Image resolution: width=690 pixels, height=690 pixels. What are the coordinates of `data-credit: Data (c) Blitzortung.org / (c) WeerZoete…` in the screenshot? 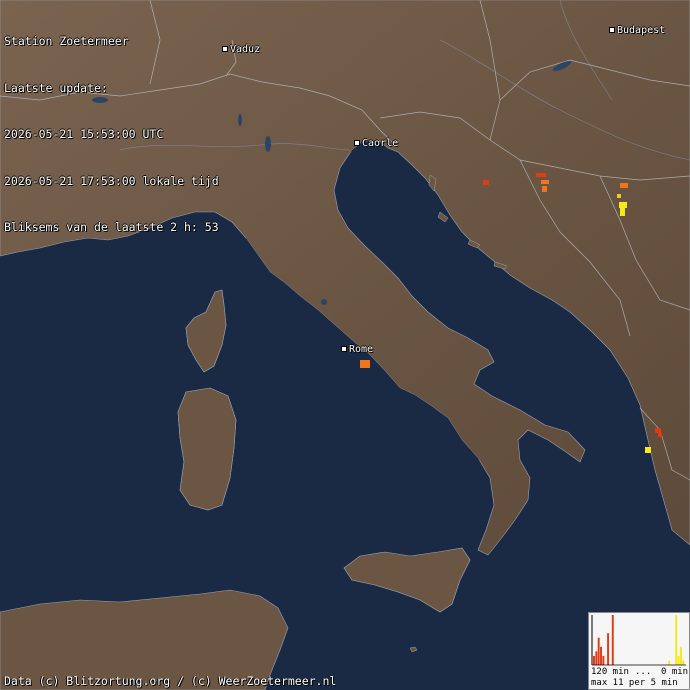 It's located at (170, 681).